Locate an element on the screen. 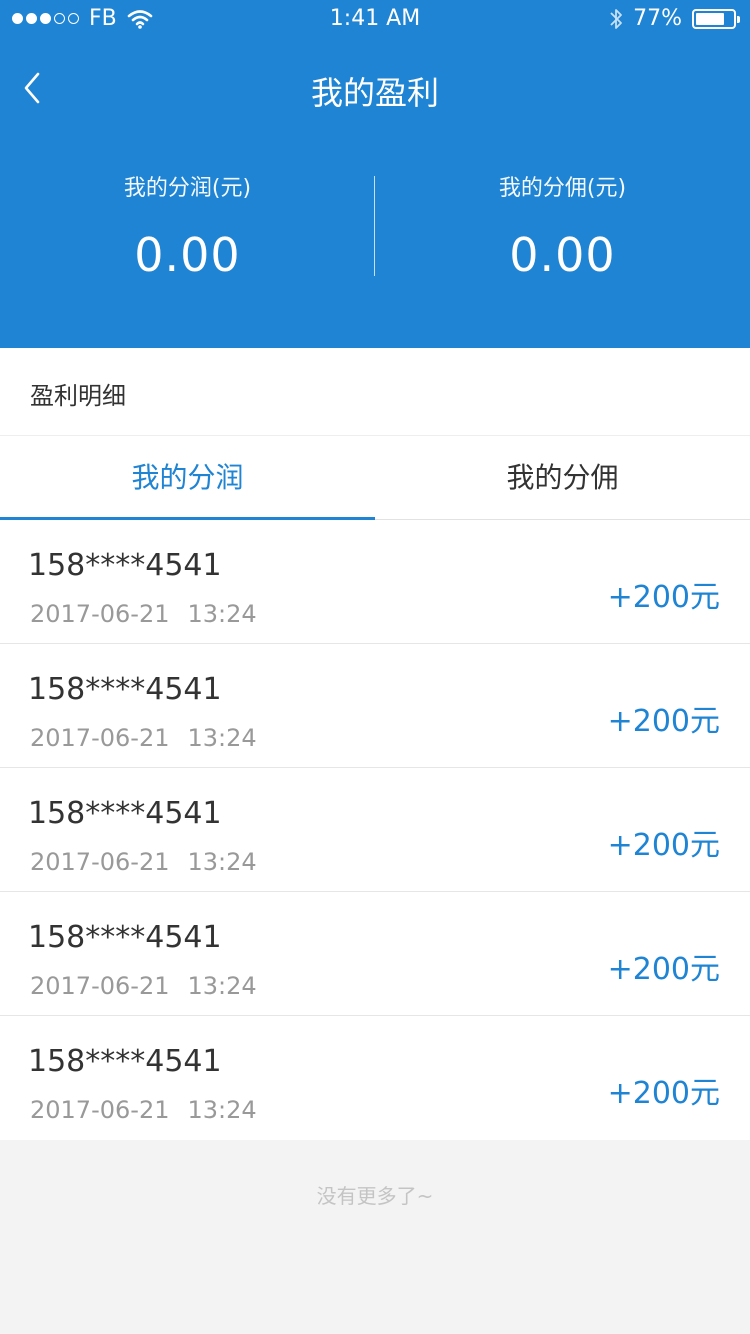 The image size is (750, 1334). battery-icon is located at coordinates (716, 18).